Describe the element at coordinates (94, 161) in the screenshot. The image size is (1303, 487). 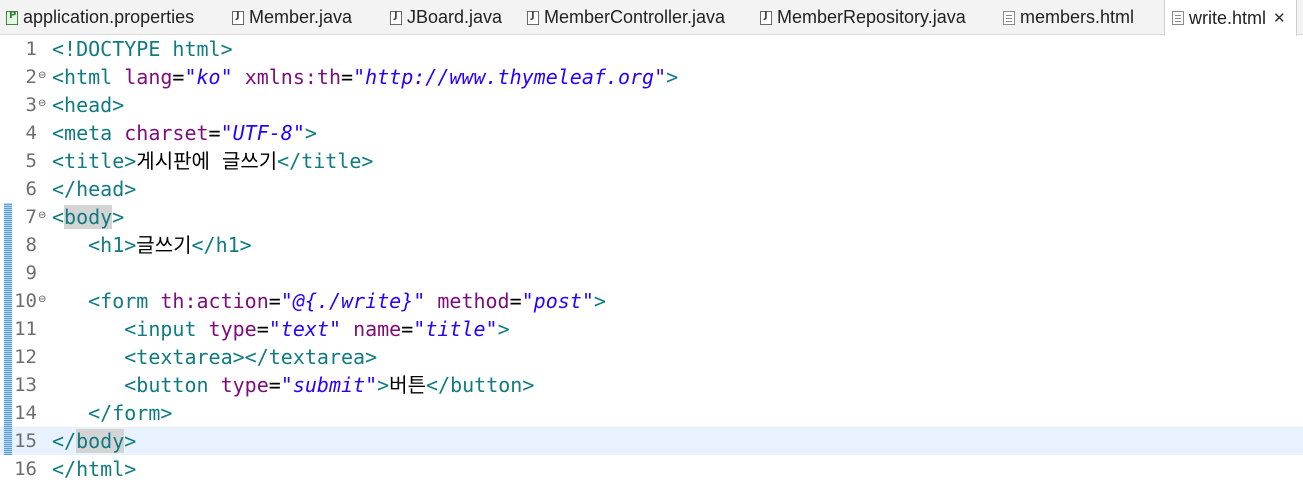
I see `code-token: <title>` at that location.